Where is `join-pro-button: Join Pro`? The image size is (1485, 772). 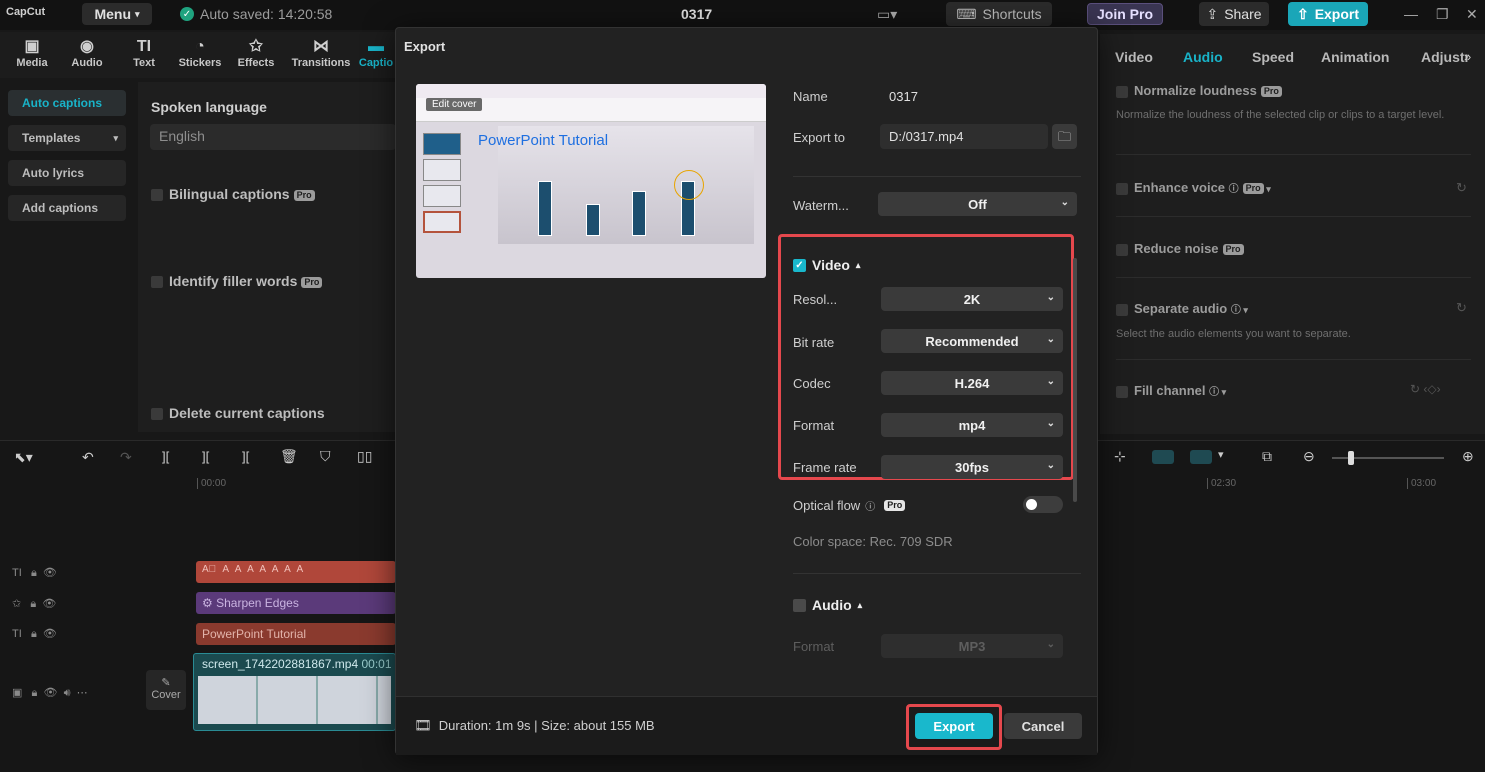 join-pro-button: Join Pro is located at coordinates (1125, 14).